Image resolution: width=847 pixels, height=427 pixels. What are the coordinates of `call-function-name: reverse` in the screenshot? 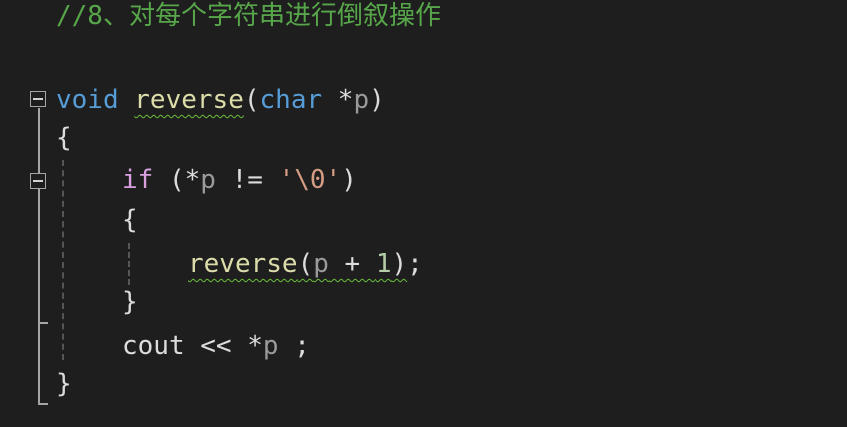 It's located at (243, 264).